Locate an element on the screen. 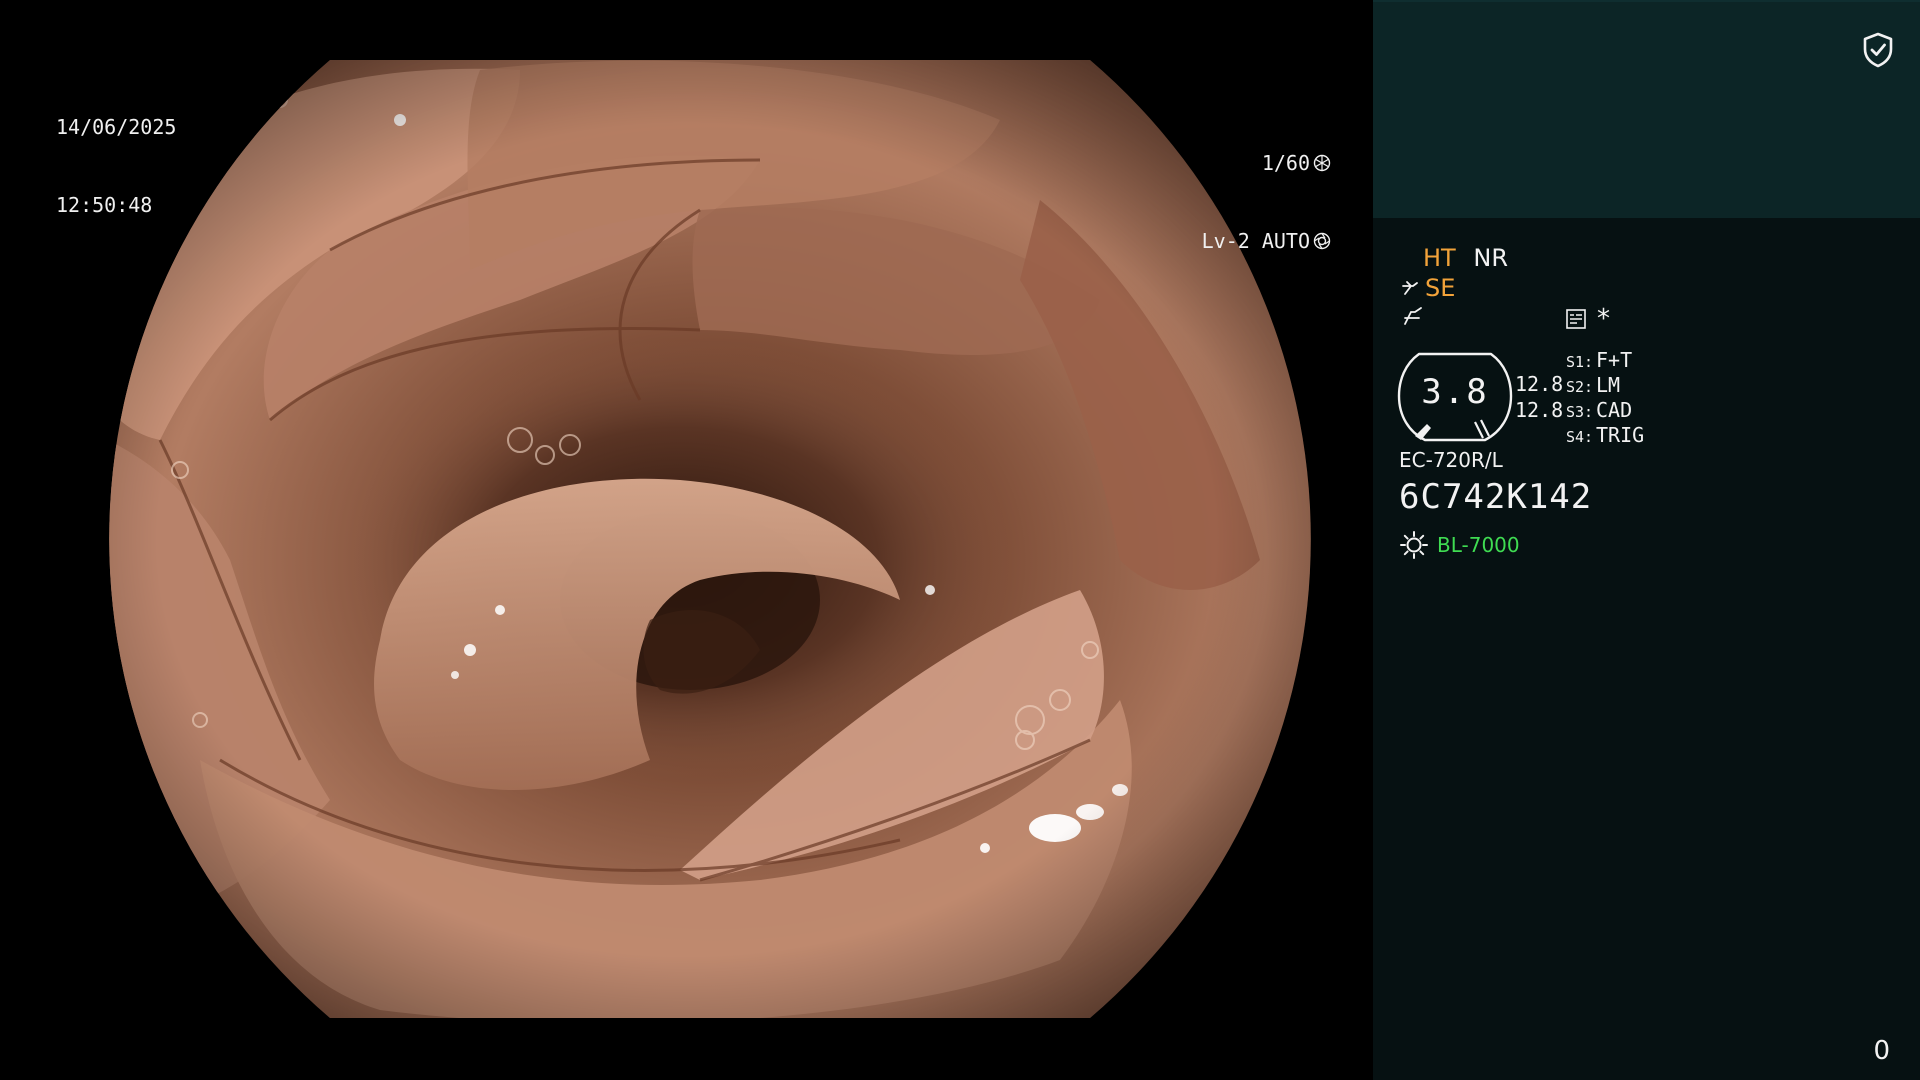 Image resolution: width=1920 pixels, height=1080 pixels. shutter-label: 1/60 is located at coordinates (1285, 163).